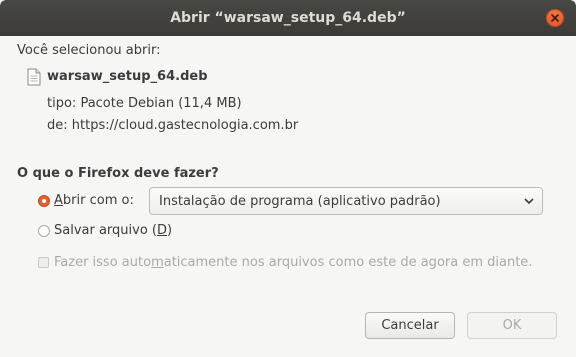  I want to click on divider, so click(288, 298).